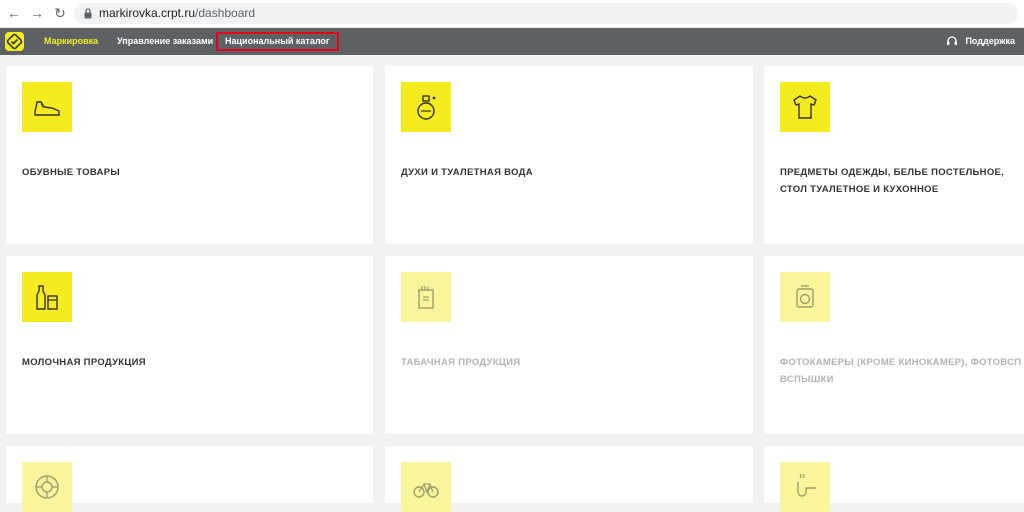 The image size is (1024, 512). I want to click on category-card-pipes, so click(894, 479).